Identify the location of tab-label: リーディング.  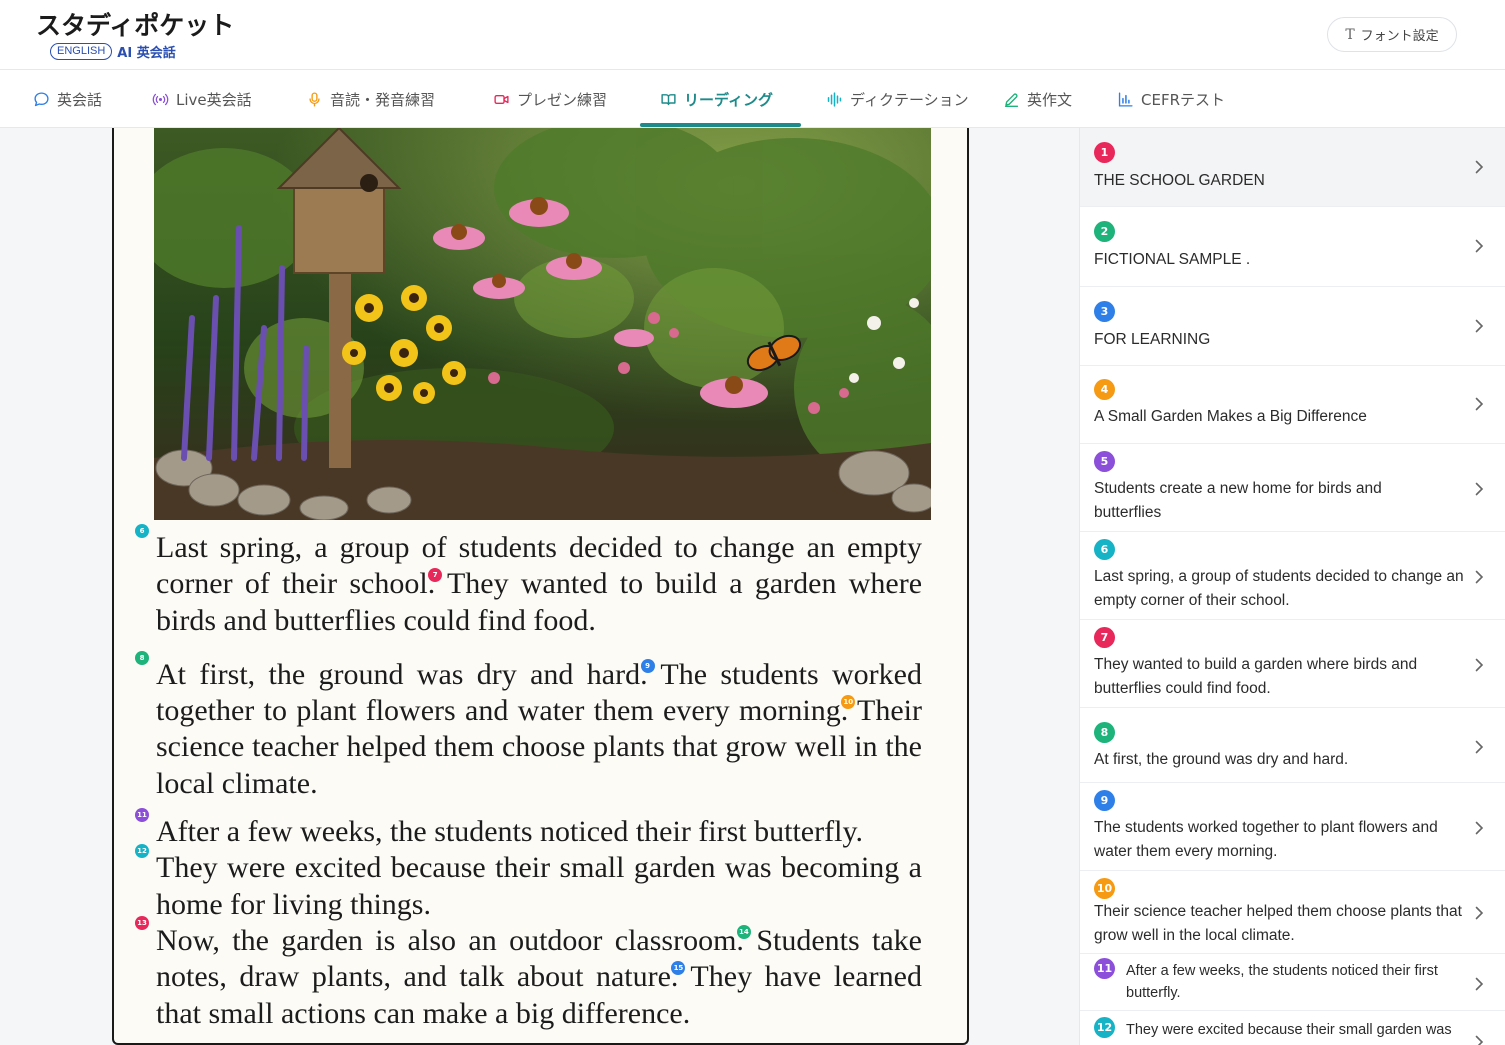
(728, 99).